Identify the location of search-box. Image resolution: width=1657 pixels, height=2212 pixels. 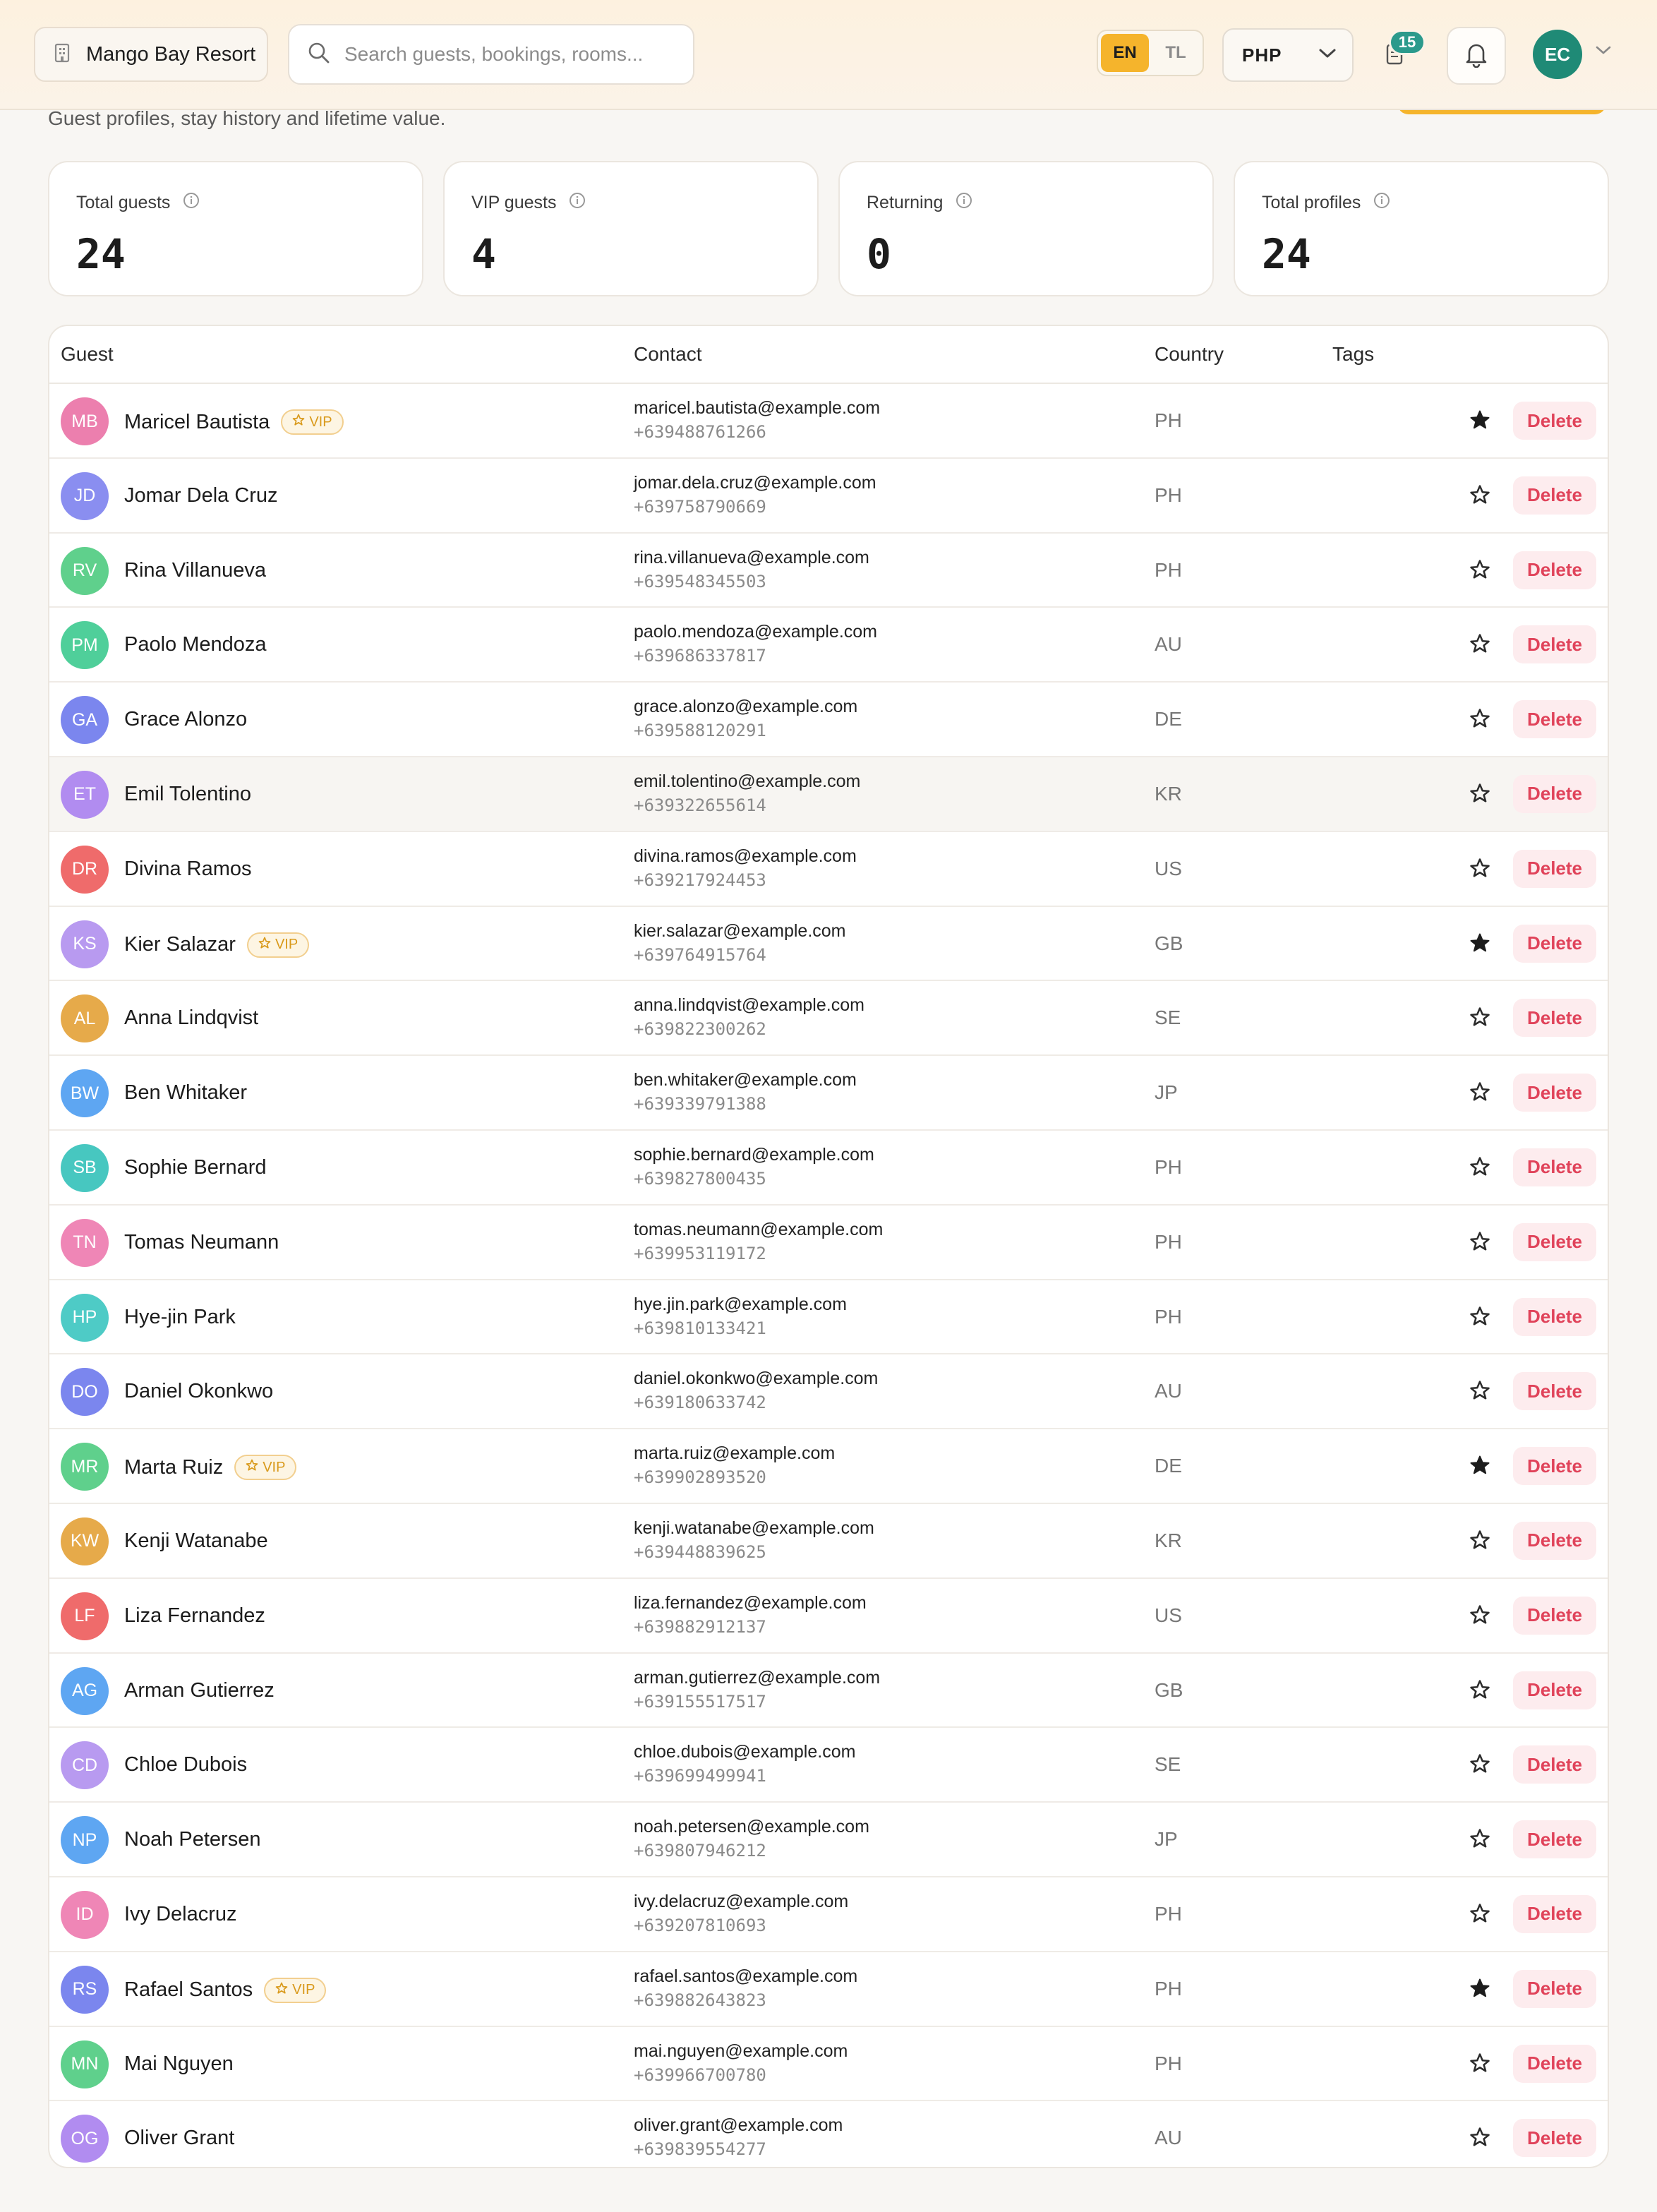
(491, 54).